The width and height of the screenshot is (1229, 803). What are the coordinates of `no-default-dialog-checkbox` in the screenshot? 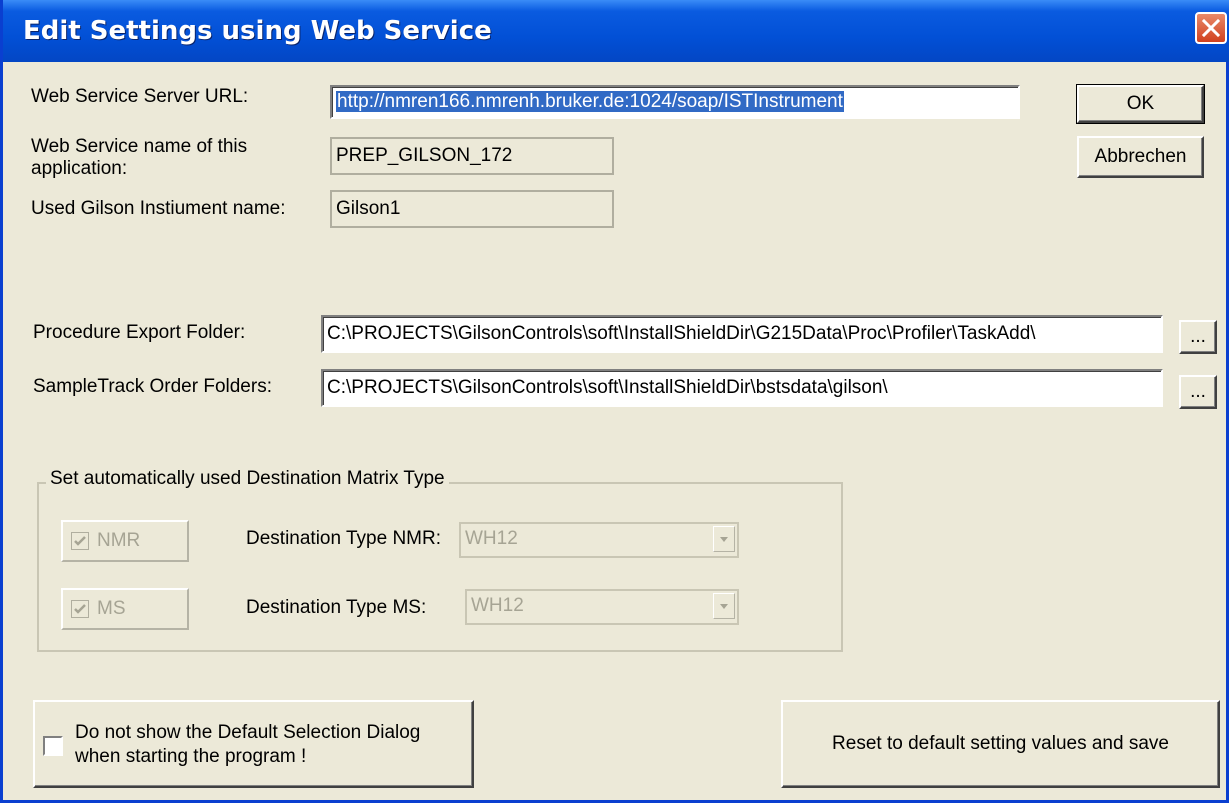 It's located at (53, 746).